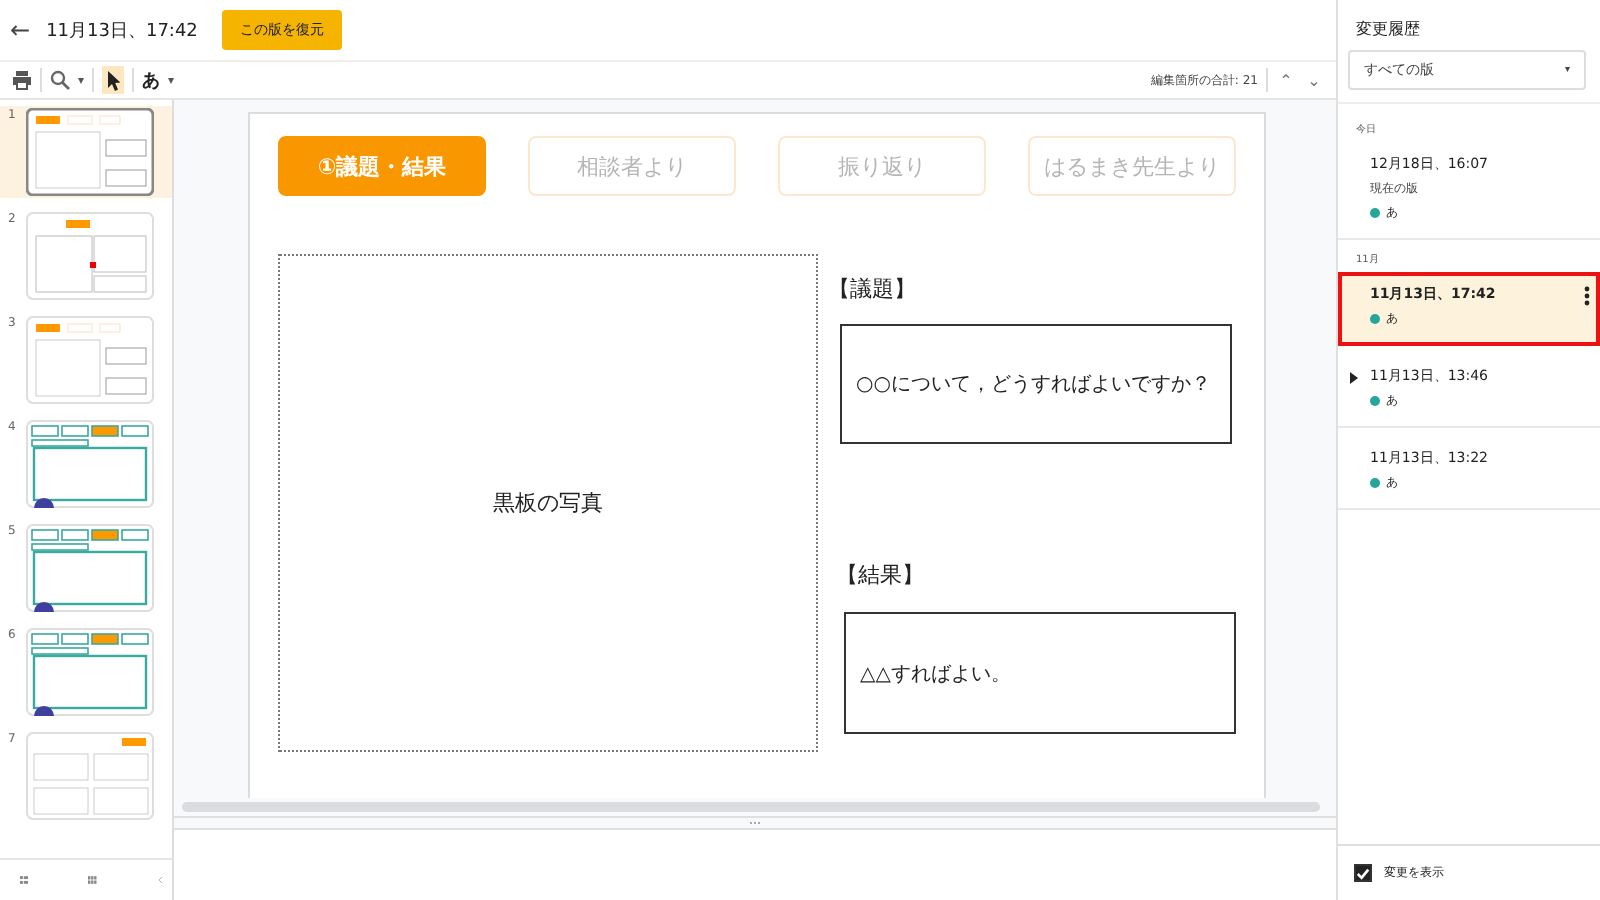 This screenshot has height=900, width=1600. What do you see at coordinates (24, 880) in the screenshot?
I see `list-view-icon` at bounding box center [24, 880].